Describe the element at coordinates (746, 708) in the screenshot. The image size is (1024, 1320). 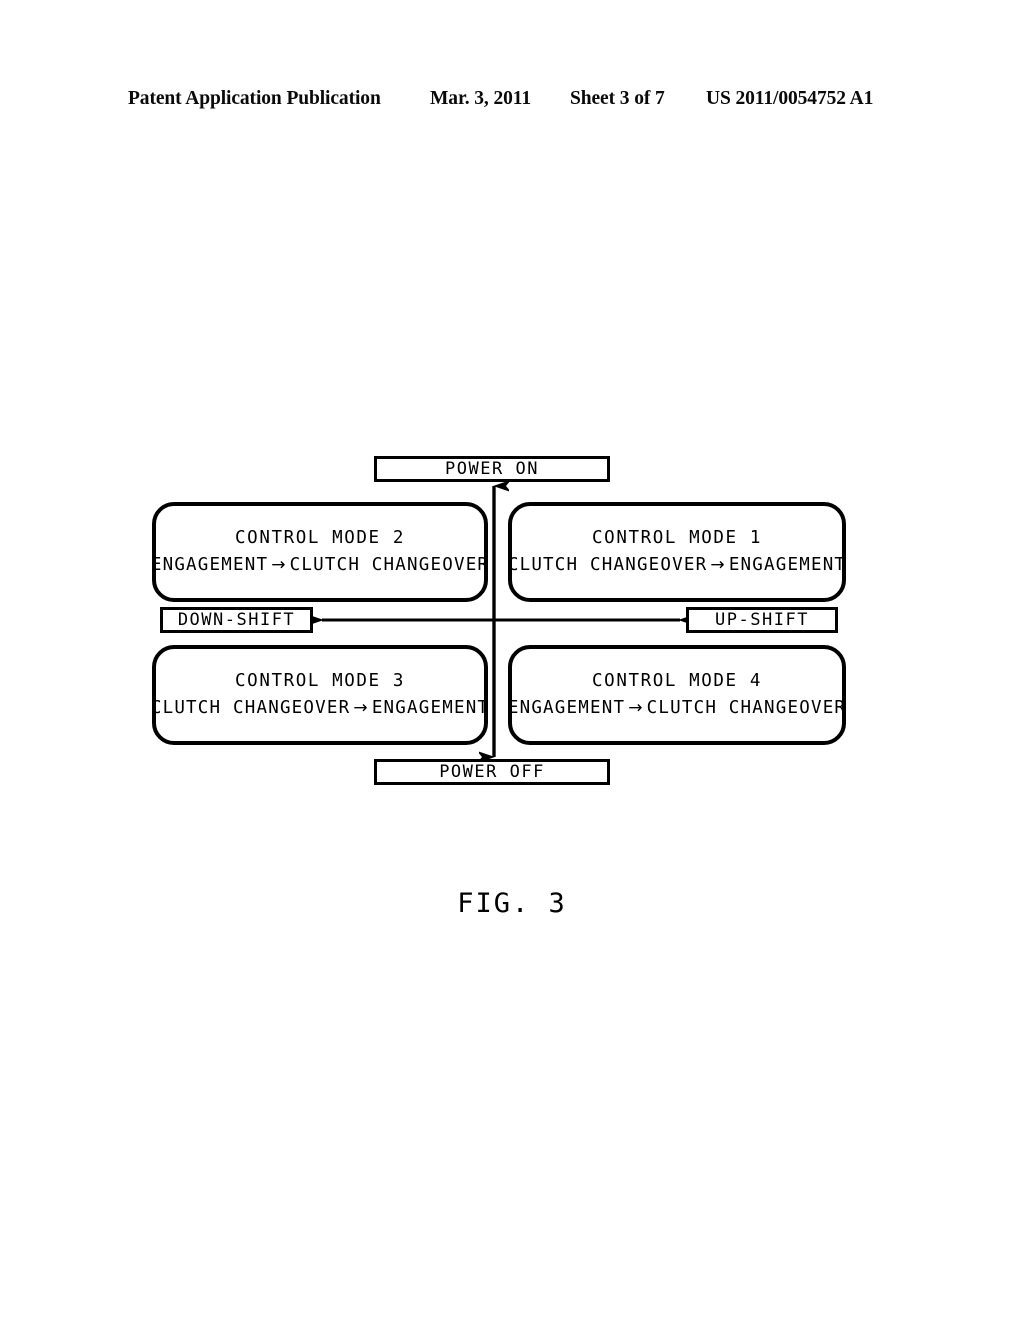
I see `control-mode-4-flow-to: CLUTCH CHANGEOVER` at that location.